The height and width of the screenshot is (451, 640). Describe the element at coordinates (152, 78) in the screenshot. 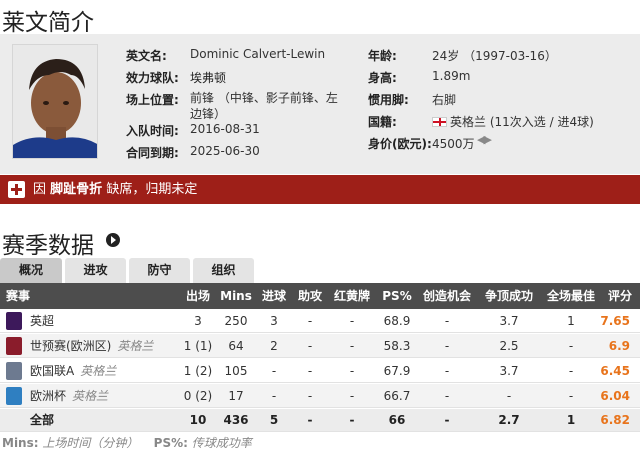

I see `field-label-club: 效力球队:` at that location.